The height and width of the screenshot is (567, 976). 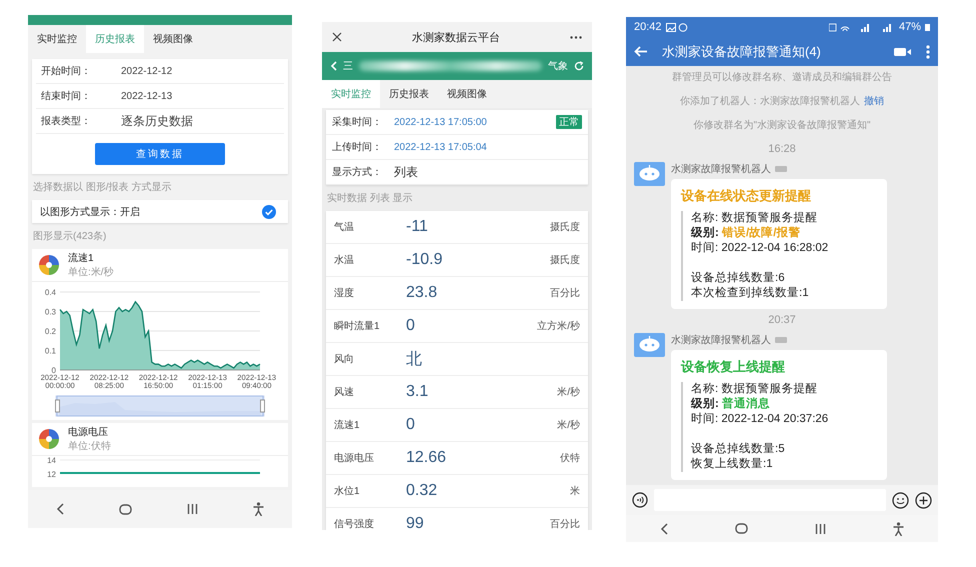 What do you see at coordinates (344, 359) in the screenshot?
I see `reading-name: 风向` at bounding box center [344, 359].